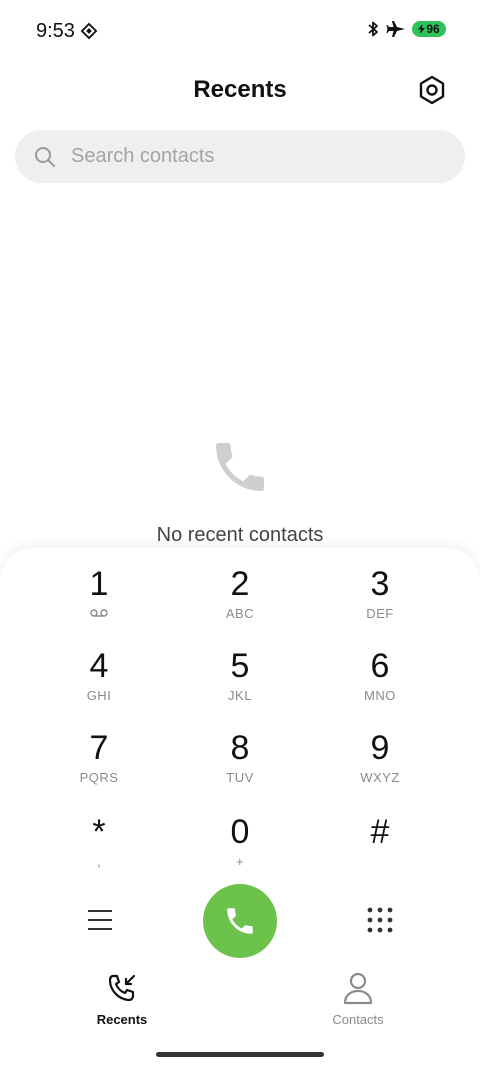 The width and height of the screenshot is (480, 1066). Describe the element at coordinates (373, 29) in the screenshot. I see `bluetooth-icon` at that location.